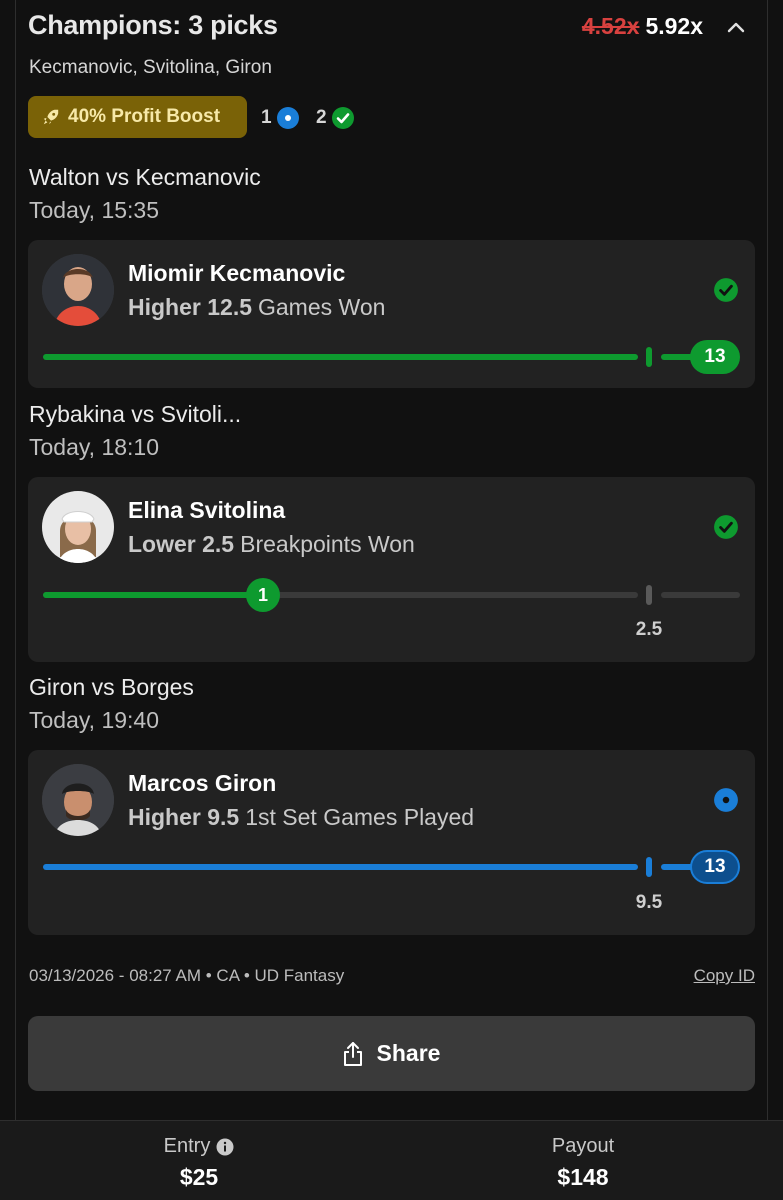 The height and width of the screenshot is (1200, 783). What do you see at coordinates (736, 27) in the screenshot?
I see `chevron-up-icon` at bounding box center [736, 27].